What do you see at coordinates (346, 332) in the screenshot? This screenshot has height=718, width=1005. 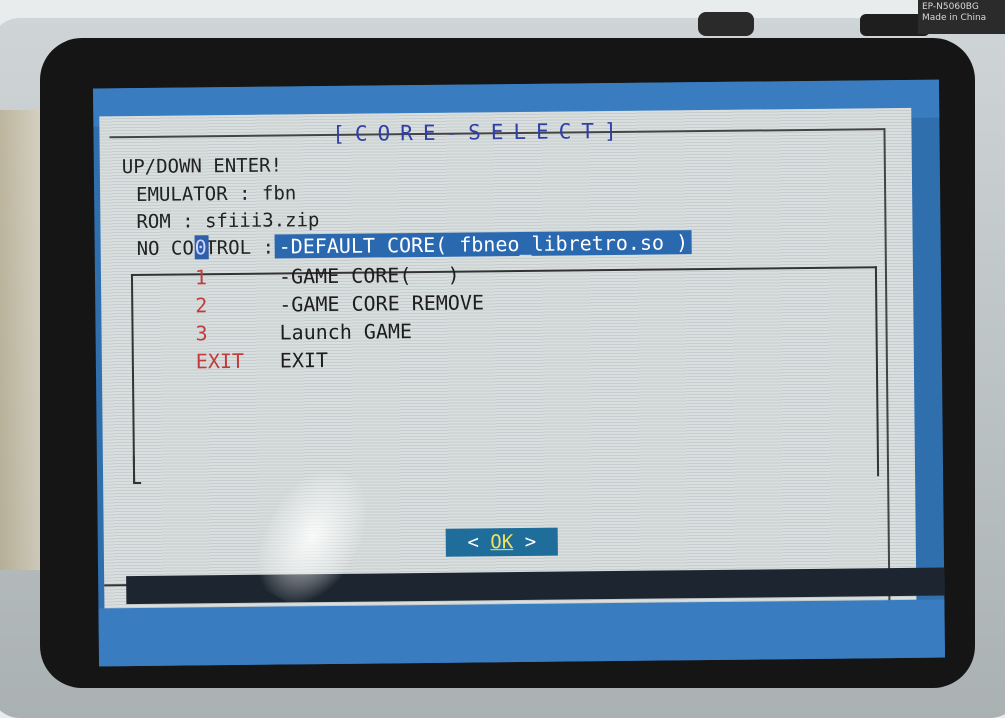 I see `menu-item-label: Launch GAME` at bounding box center [346, 332].